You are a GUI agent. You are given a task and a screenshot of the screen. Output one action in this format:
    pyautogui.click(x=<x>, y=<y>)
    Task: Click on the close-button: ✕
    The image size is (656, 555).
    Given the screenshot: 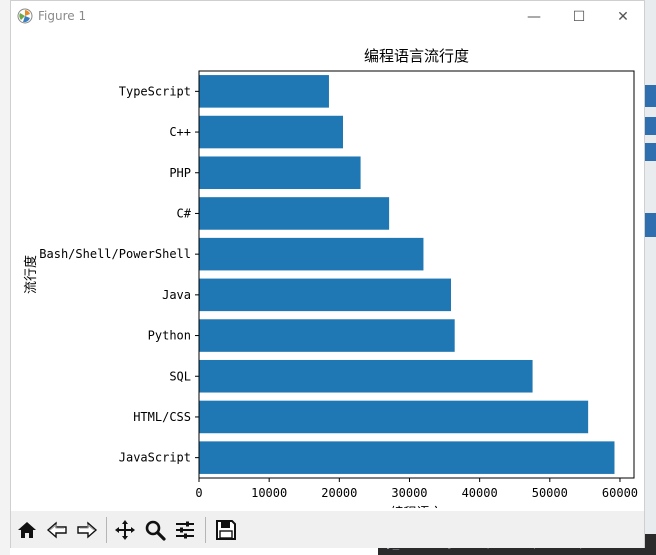 What is the action you would take?
    pyautogui.click(x=623, y=16)
    